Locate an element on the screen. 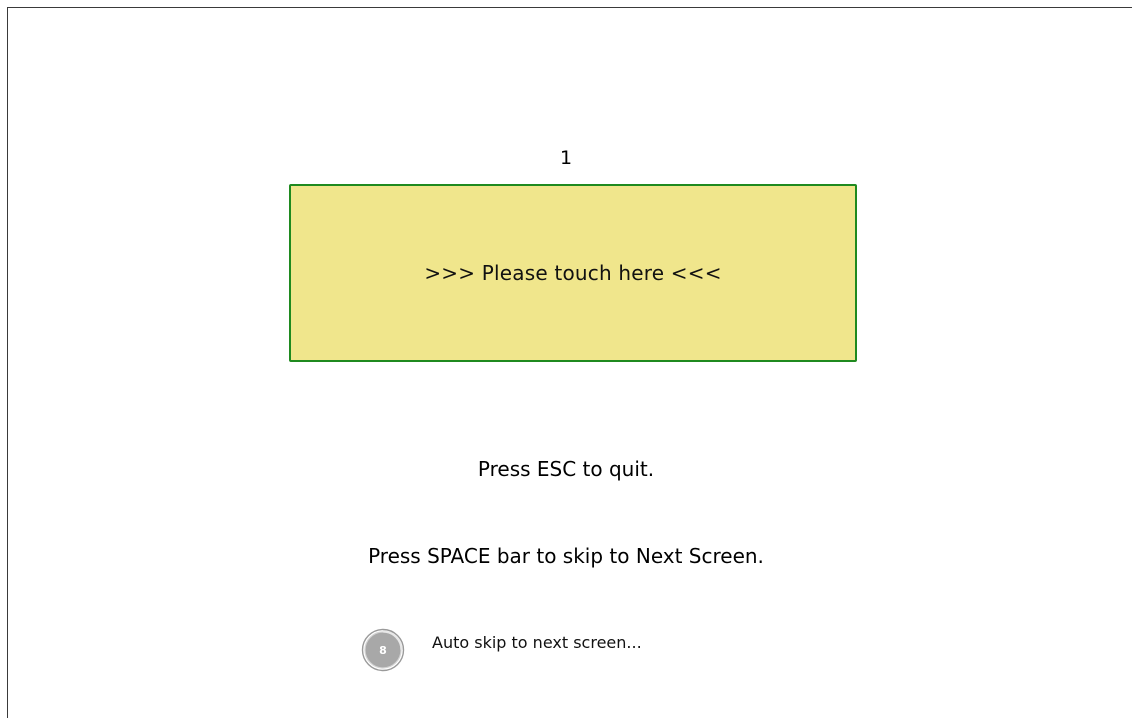  screen-number: 1 is located at coordinates (566, 158).